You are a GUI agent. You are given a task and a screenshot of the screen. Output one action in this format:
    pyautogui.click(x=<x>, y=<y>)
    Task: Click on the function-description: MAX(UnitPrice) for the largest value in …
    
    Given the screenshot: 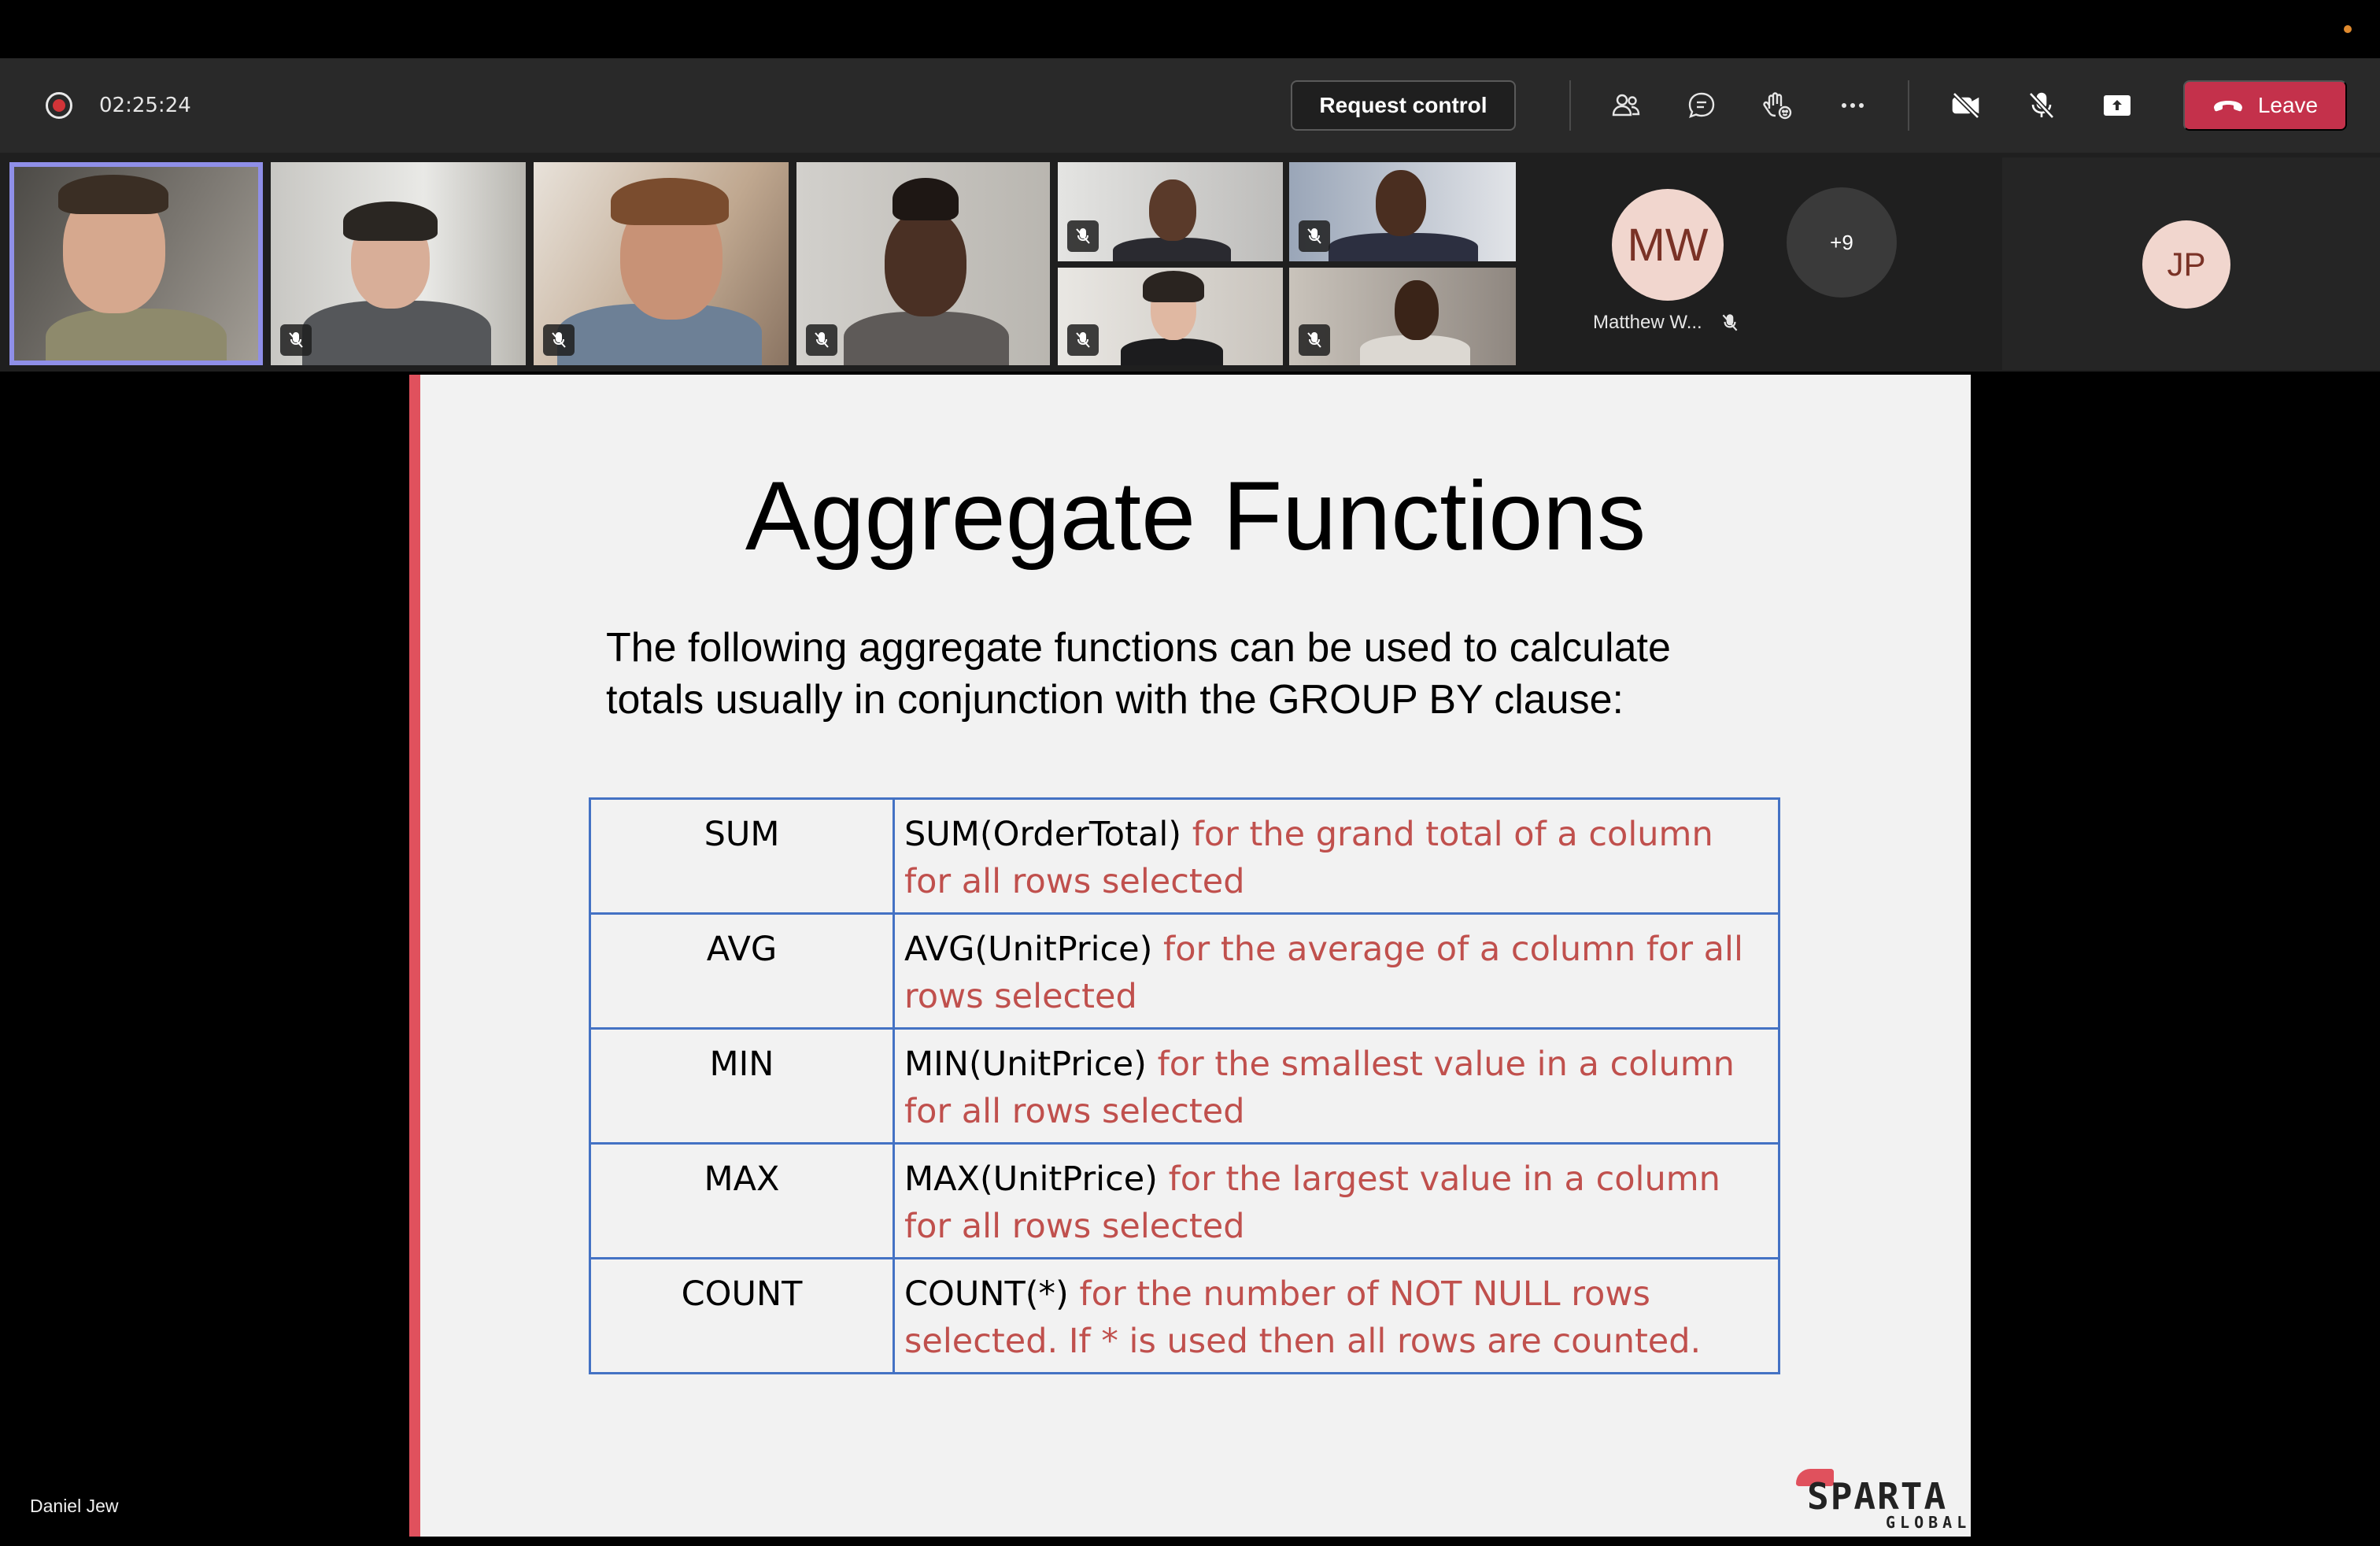 What is the action you would take?
    pyautogui.click(x=1336, y=1200)
    